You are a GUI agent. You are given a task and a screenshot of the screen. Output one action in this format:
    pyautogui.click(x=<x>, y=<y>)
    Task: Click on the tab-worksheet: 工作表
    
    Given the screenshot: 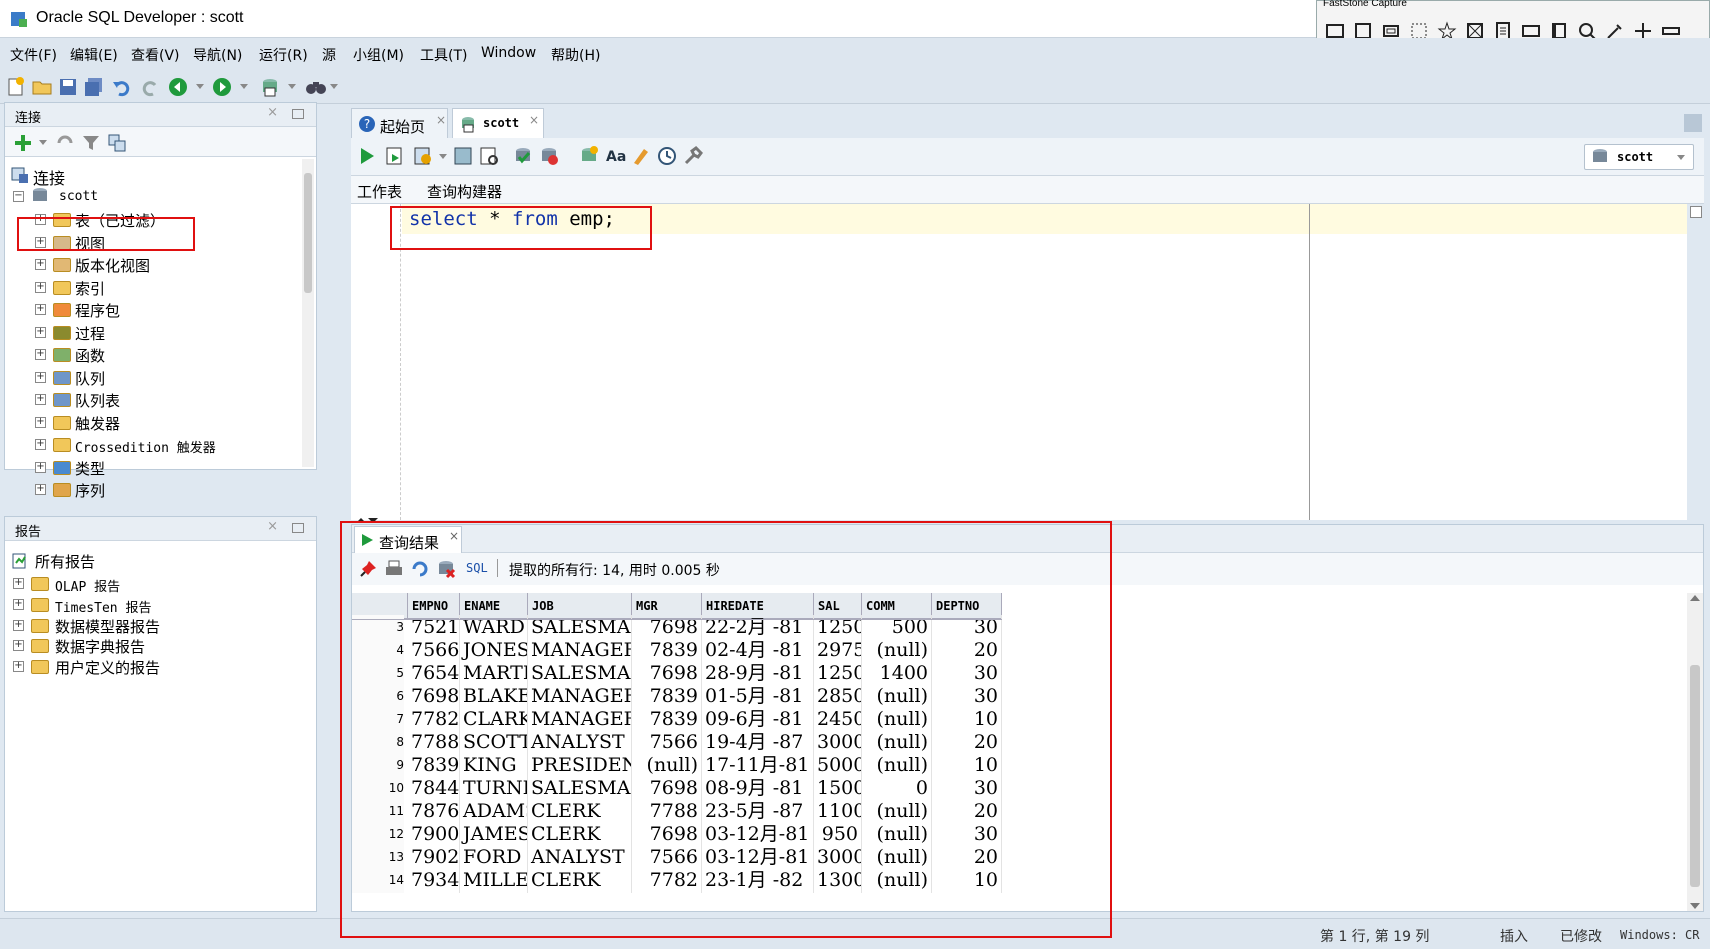 What is the action you would take?
    pyautogui.click(x=379, y=191)
    